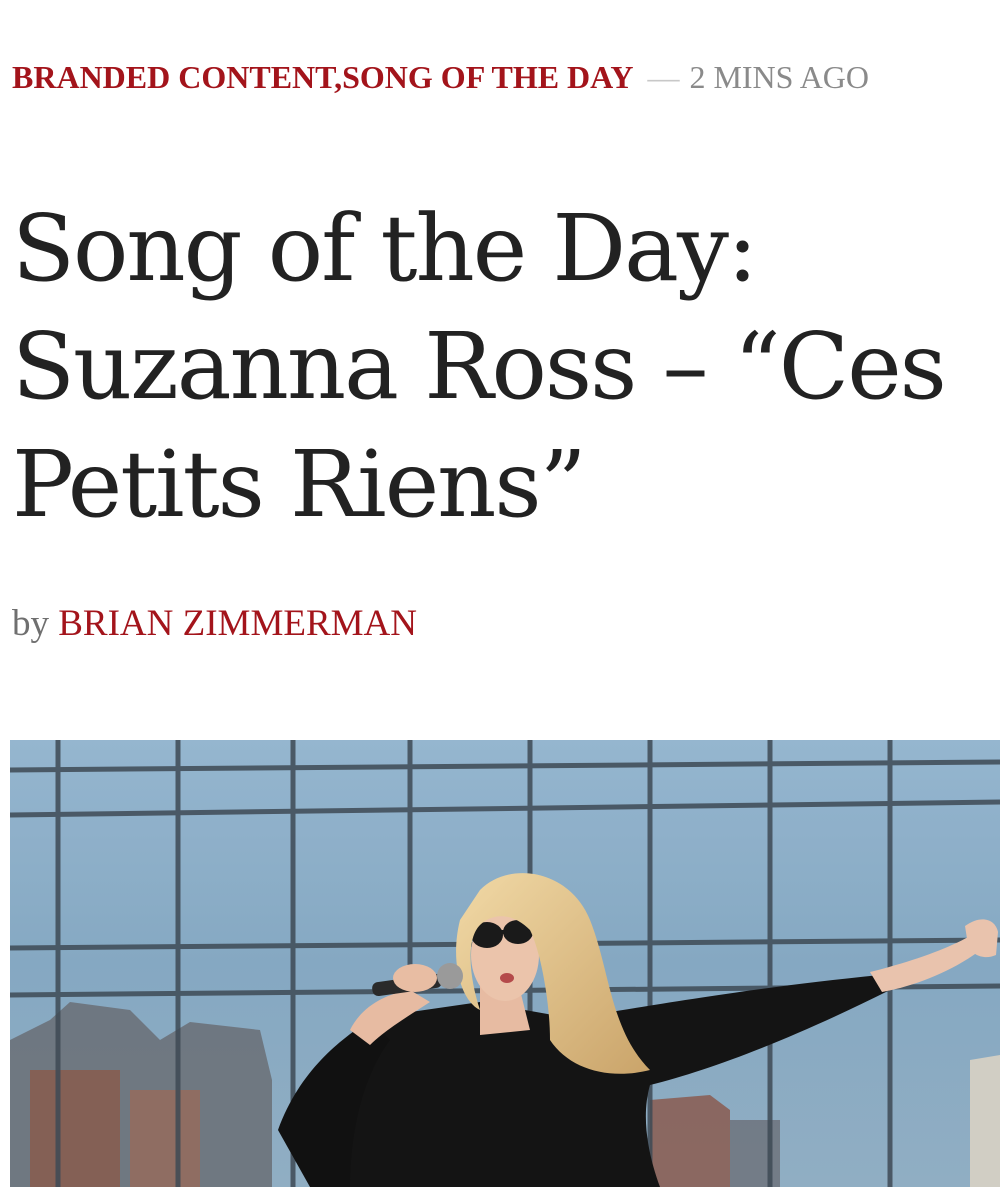 The image size is (1000, 1187). I want to click on byline-prefix: by, so click(30, 623).